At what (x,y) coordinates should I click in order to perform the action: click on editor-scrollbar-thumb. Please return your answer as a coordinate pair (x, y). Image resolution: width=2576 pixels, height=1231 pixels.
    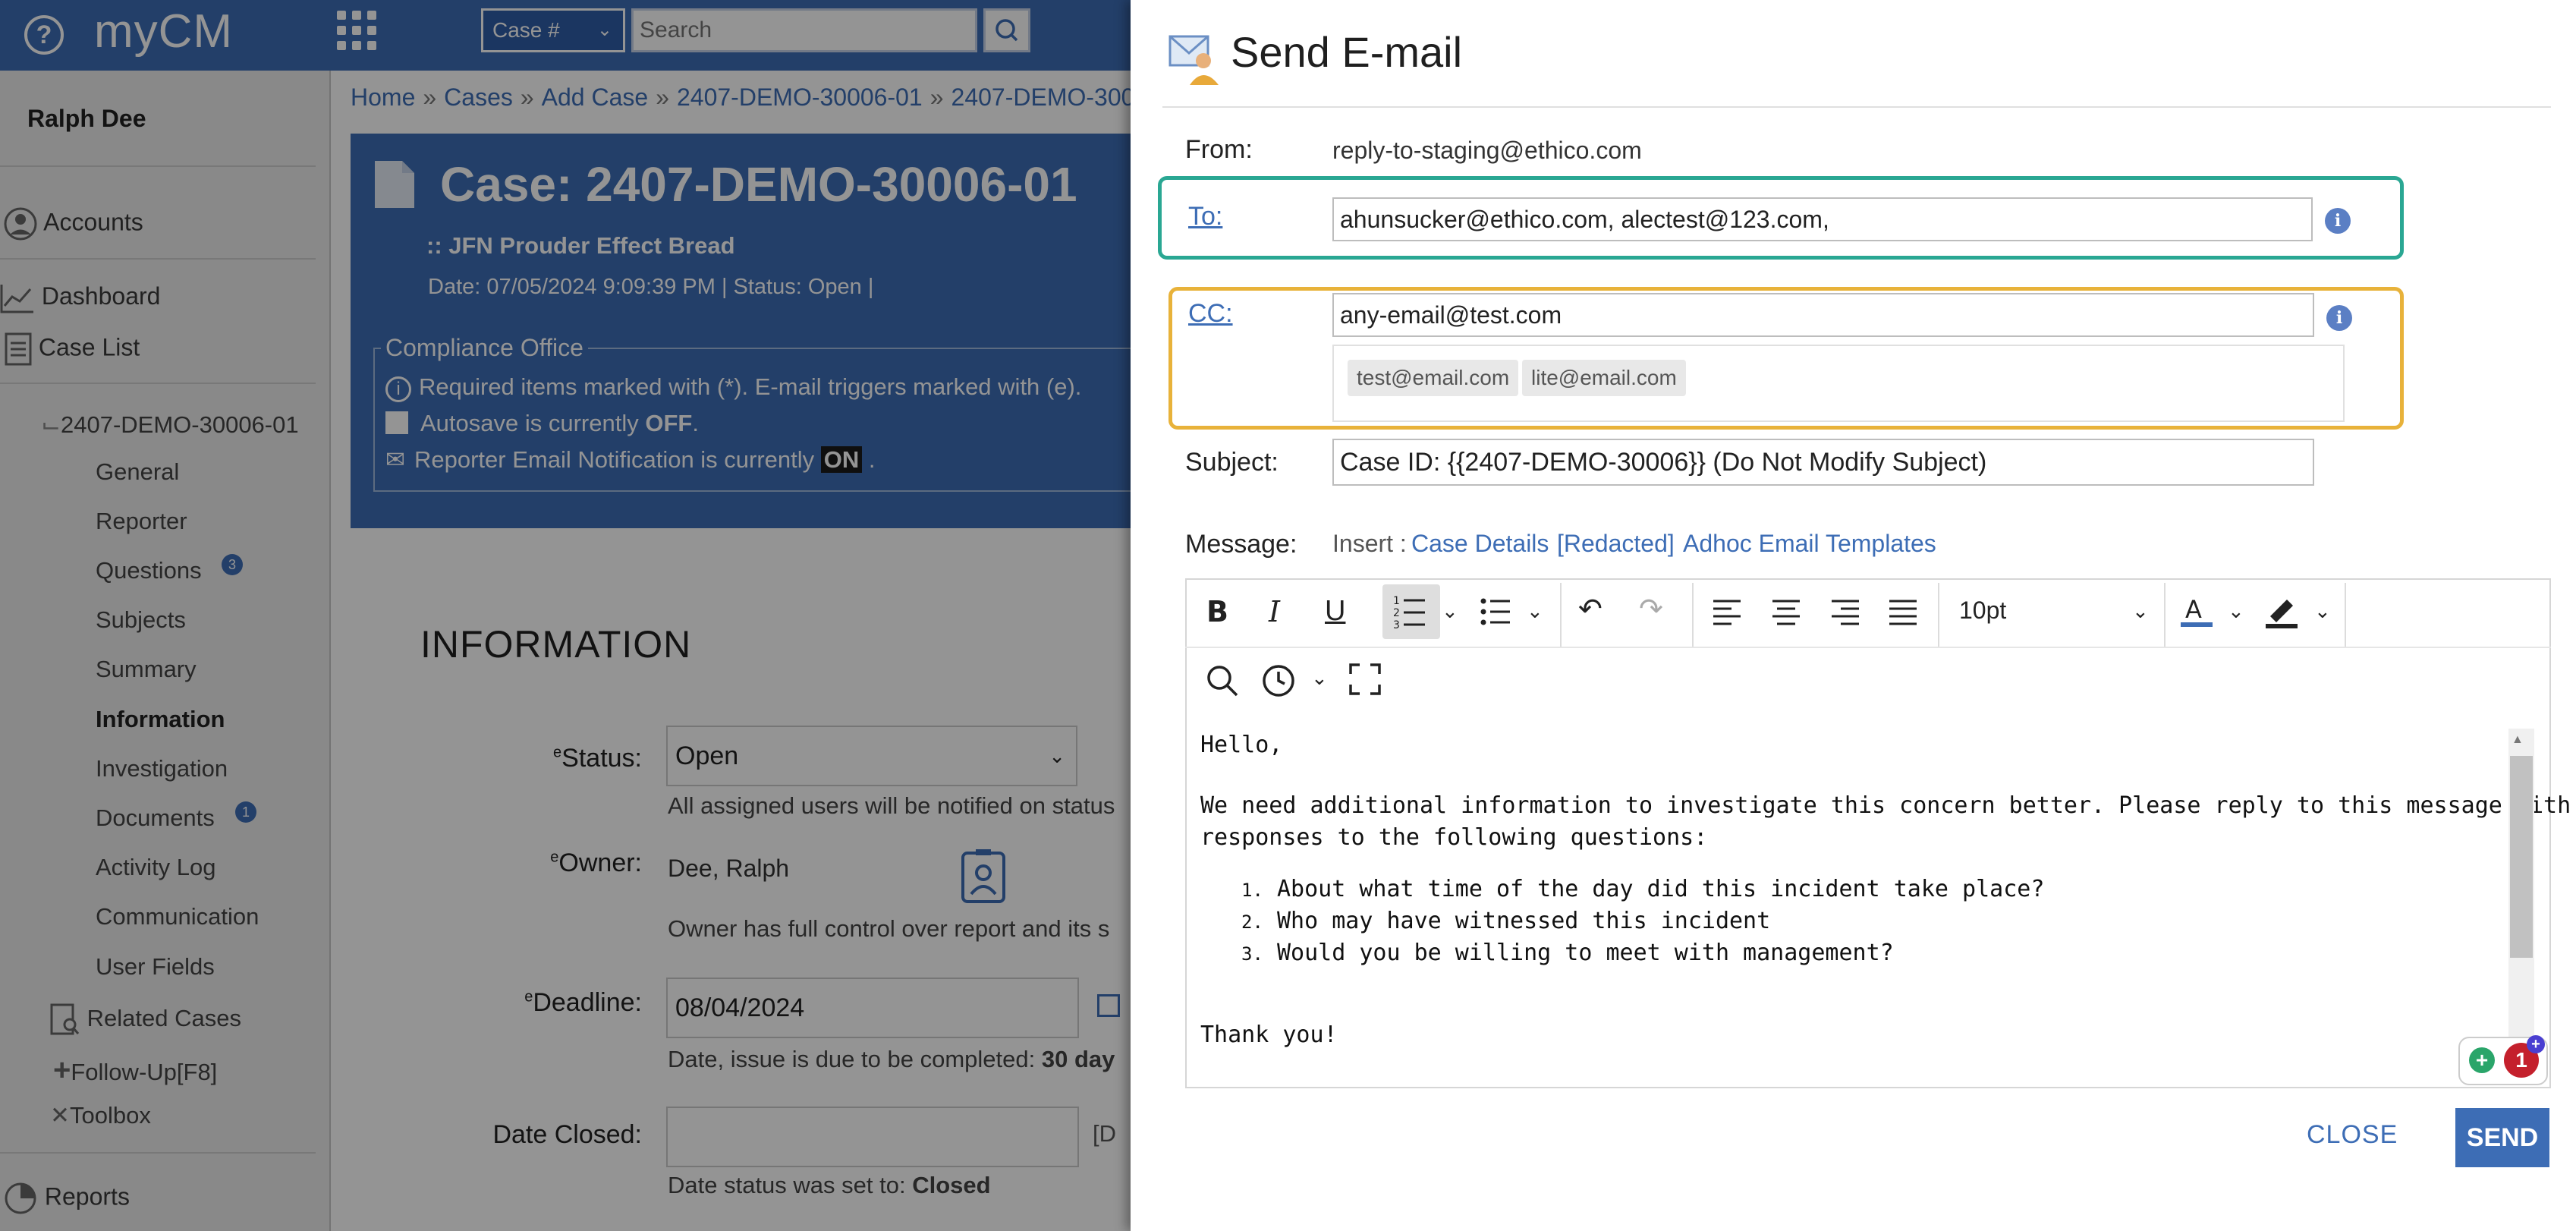
    Looking at the image, I should click on (2521, 857).